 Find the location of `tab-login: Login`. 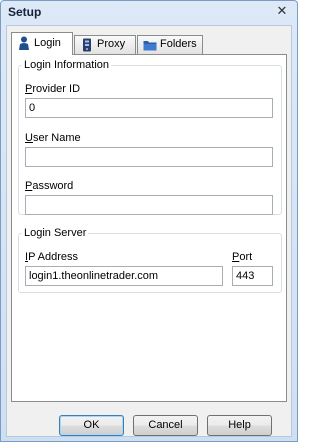

tab-login: Login is located at coordinates (42, 43).